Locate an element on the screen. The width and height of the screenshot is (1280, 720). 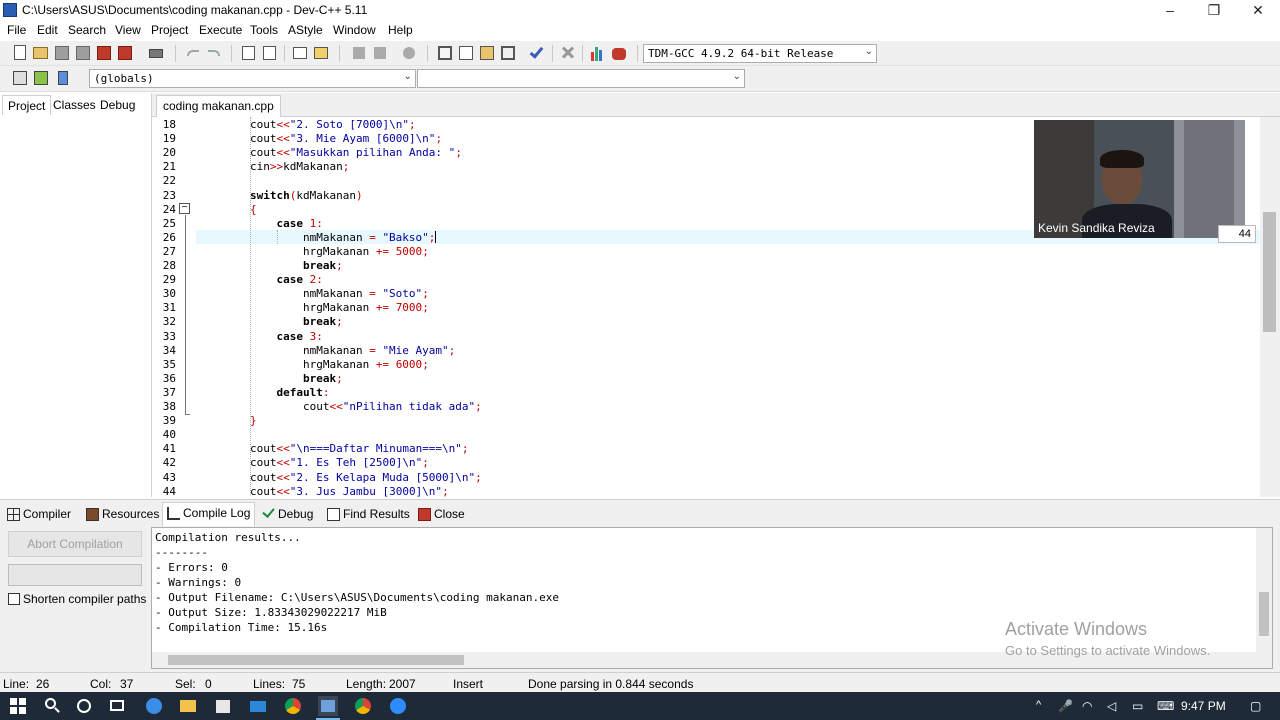
indent-icon is located at coordinates (321, 53).